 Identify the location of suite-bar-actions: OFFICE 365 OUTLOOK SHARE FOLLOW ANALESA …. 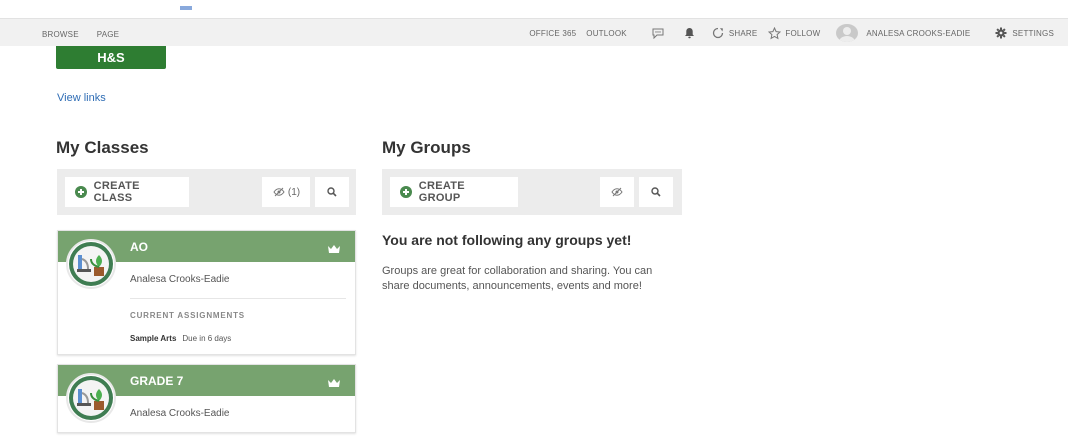
(791, 33).